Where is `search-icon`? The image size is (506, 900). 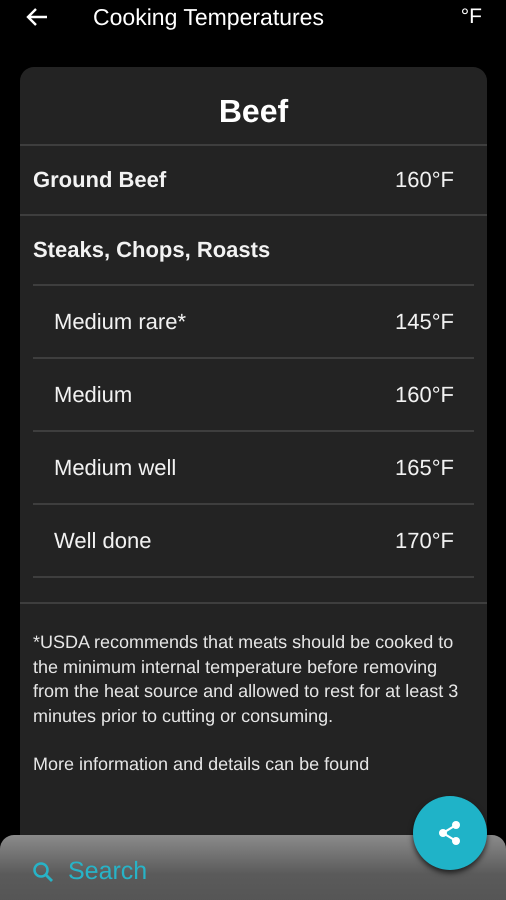 search-icon is located at coordinates (43, 871).